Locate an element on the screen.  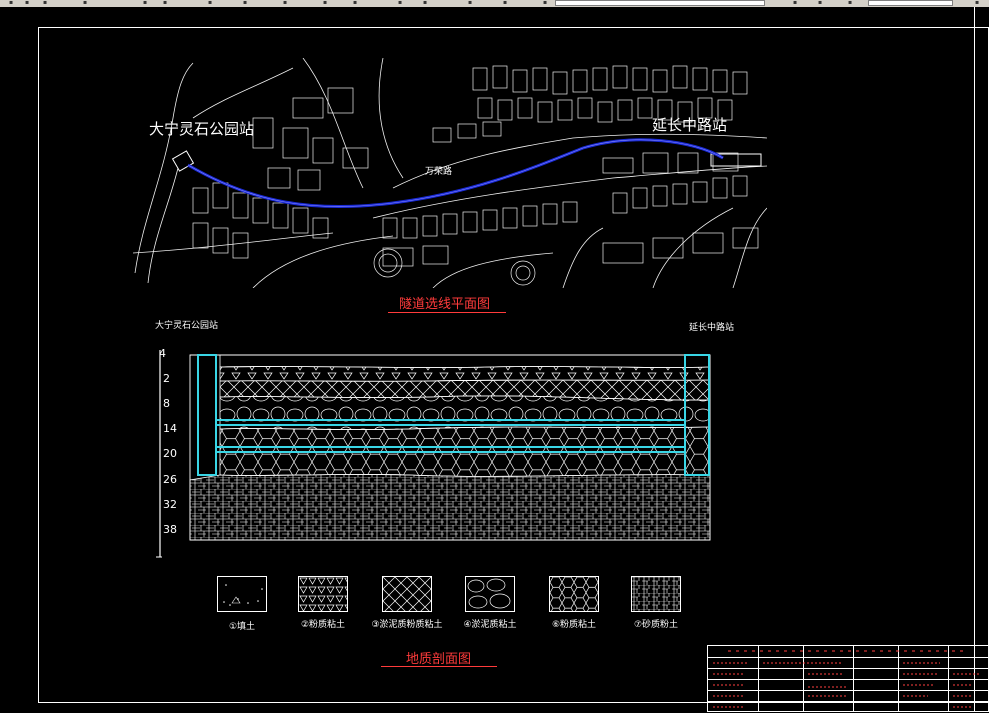
new-file-icon: ▪ is located at coordinates (11, 3).